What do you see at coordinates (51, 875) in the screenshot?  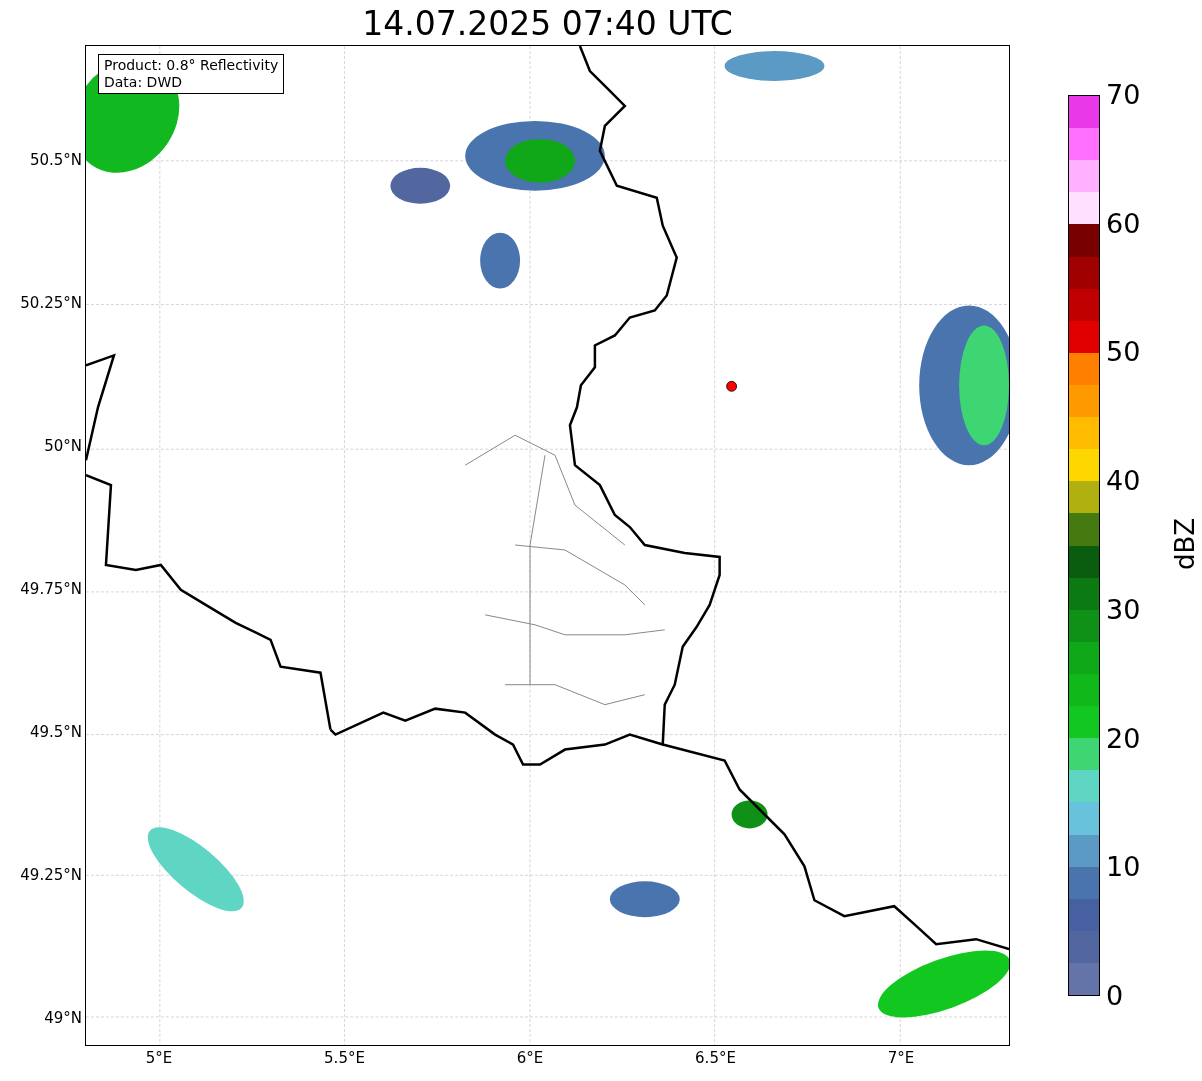 I see `axis-tick-label: 49.25°N` at bounding box center [51, 875].